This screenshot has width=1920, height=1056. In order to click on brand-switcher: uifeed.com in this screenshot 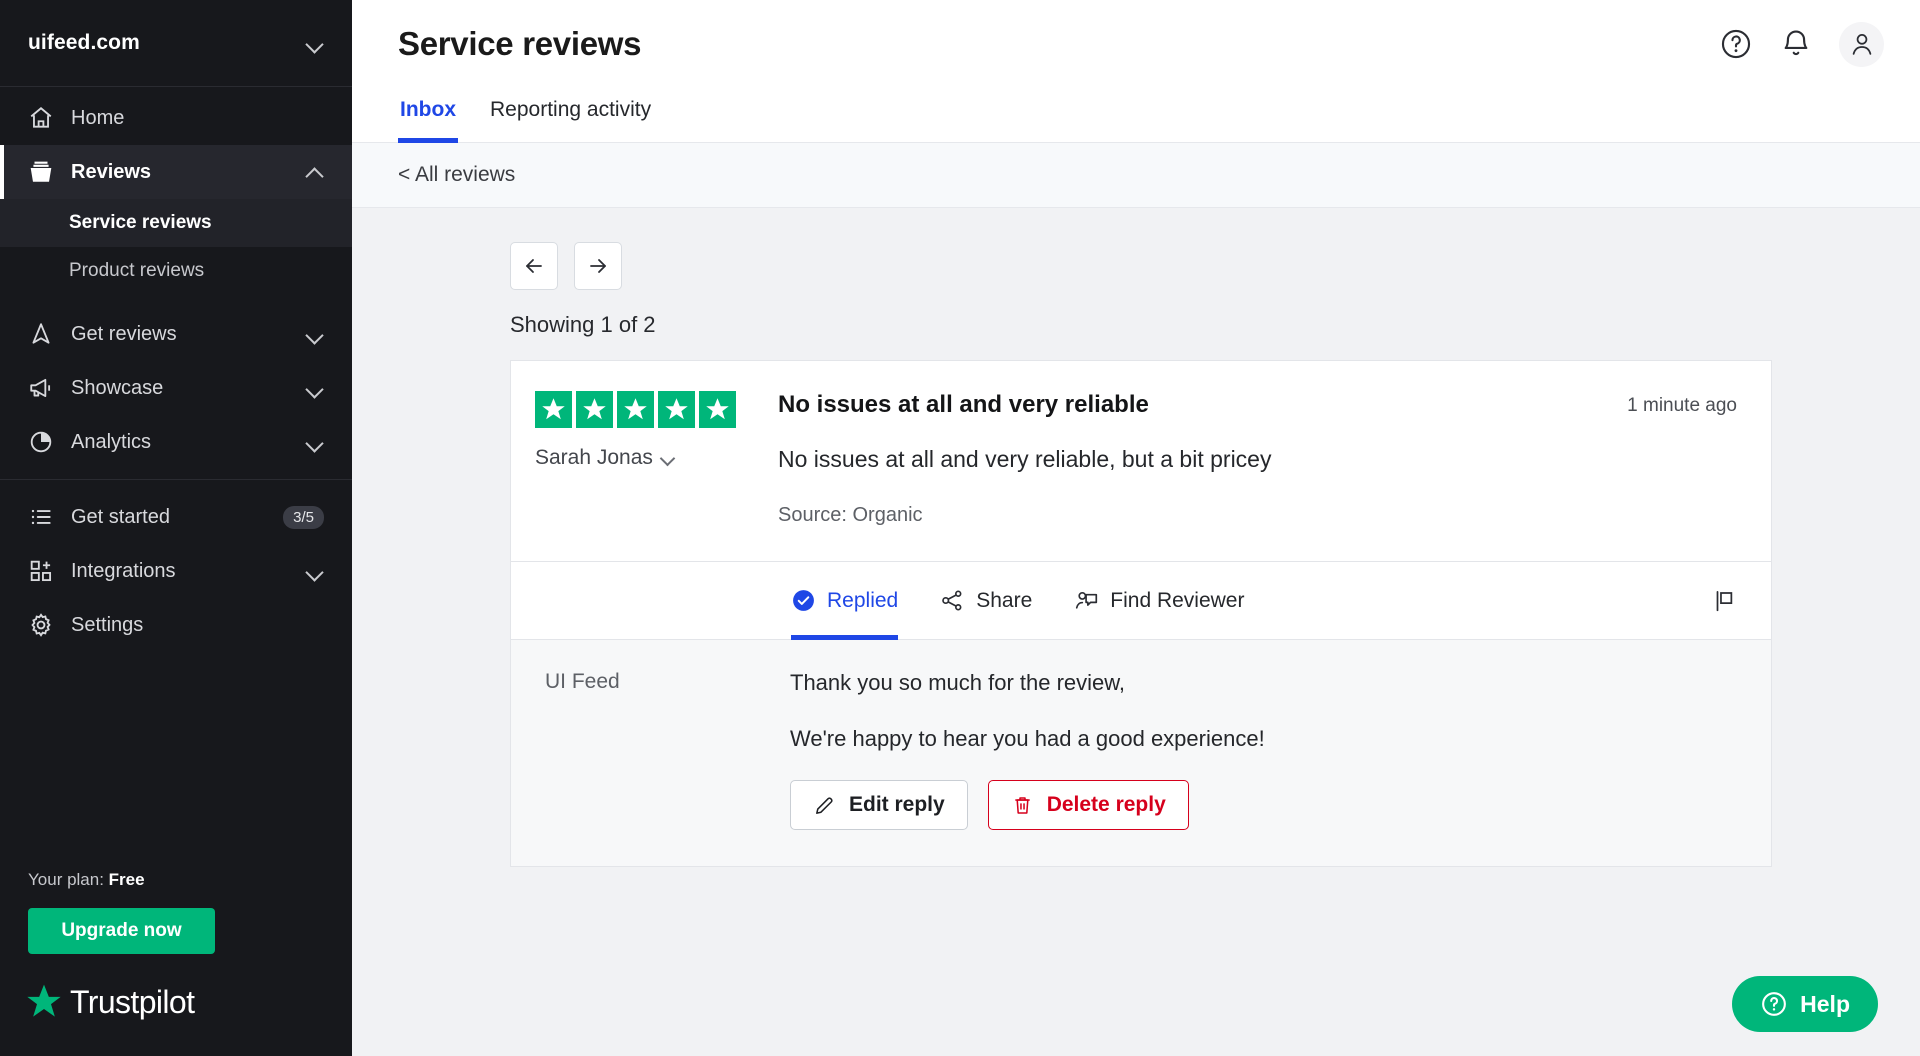, I will do `click(176, 43)`.